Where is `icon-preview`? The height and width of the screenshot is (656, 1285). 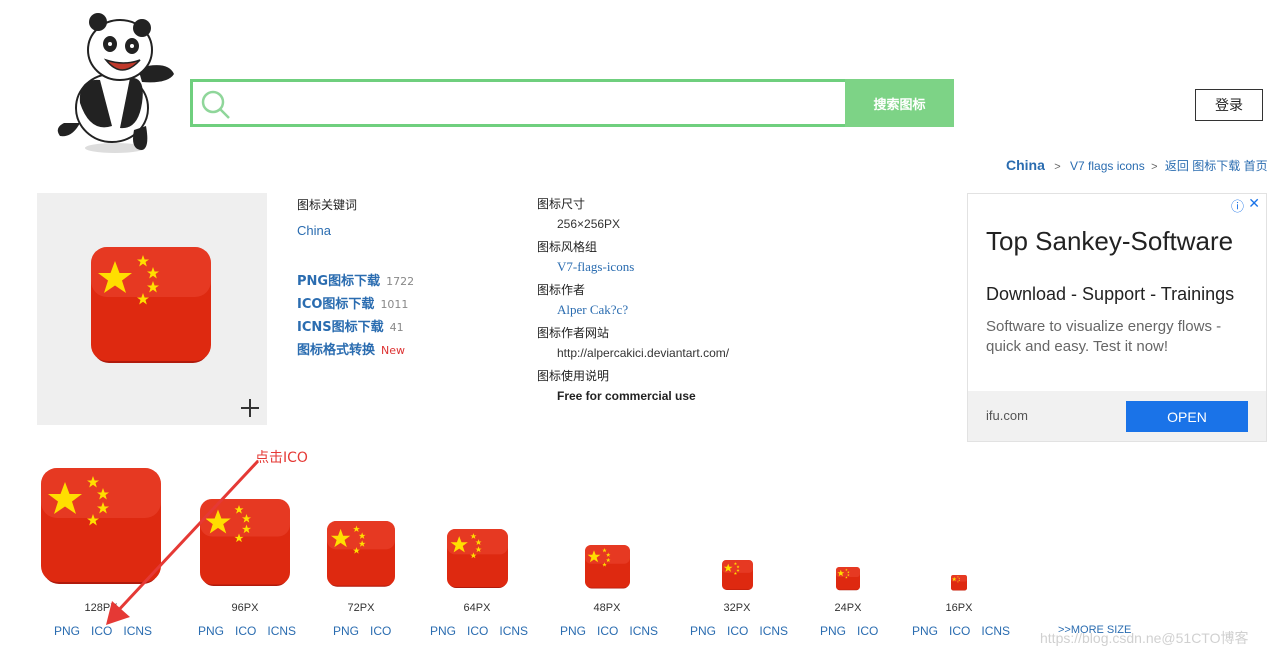
icon-preview is located at coordinates (152, 309).